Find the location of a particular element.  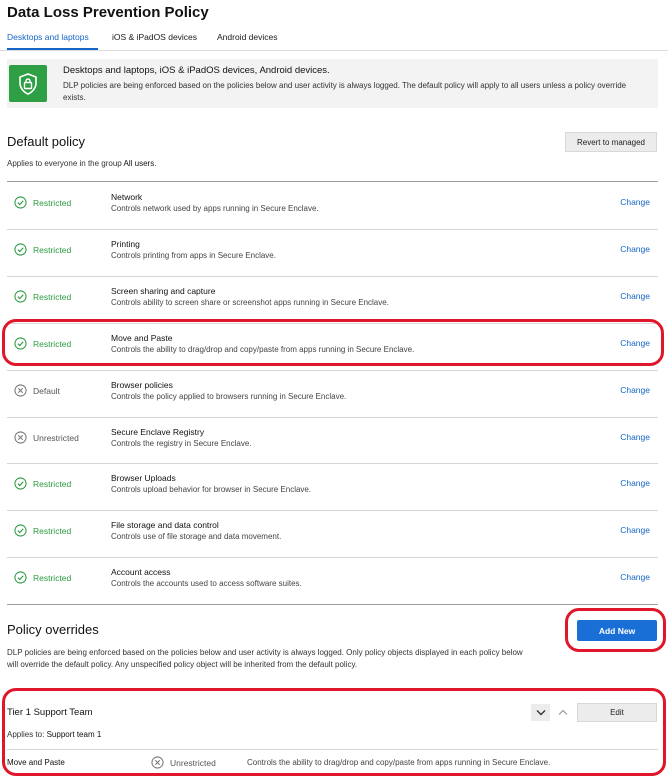

policy-overrides-title: Policy overrides is located at coordinates (53, 629).